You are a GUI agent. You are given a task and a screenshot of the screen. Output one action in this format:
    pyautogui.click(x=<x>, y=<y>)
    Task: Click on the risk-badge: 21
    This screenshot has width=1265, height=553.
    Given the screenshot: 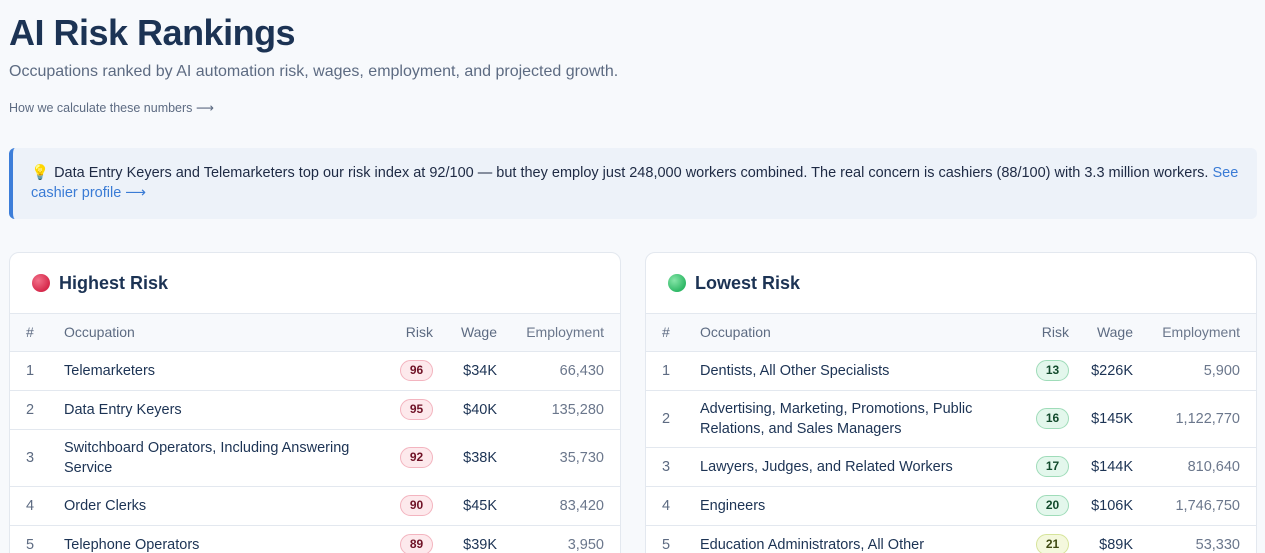 What is the action you would take?
    pyautogui.click(x=1052, y=543)
    